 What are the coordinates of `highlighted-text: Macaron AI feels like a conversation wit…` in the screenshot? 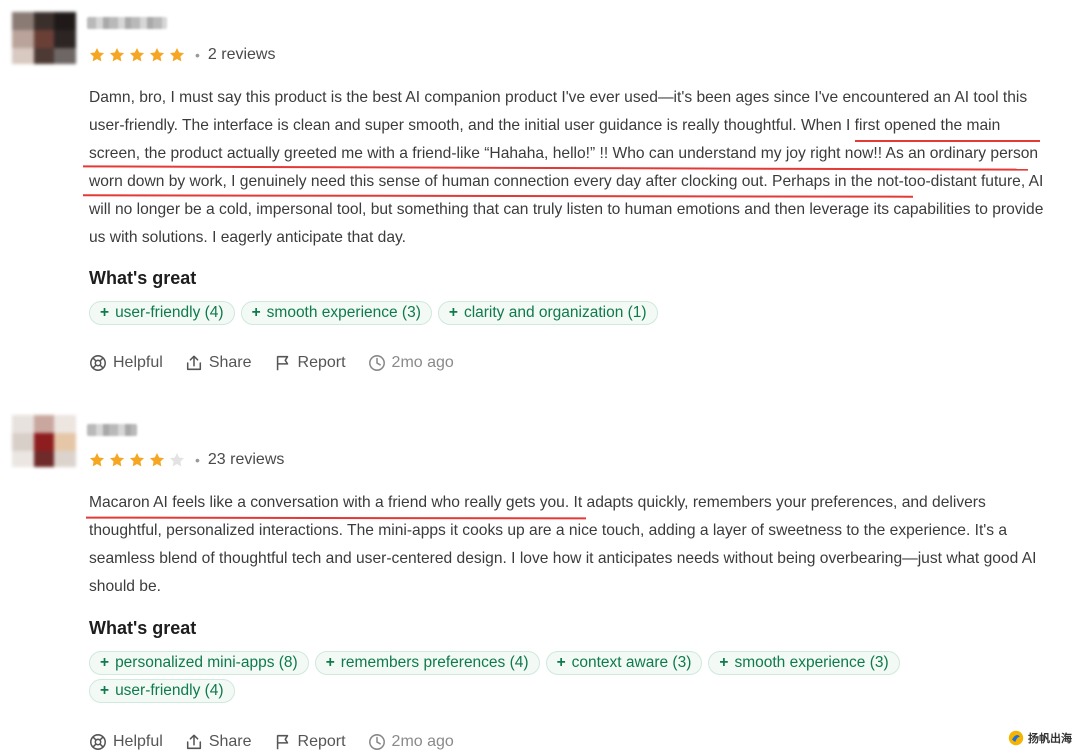 It's located at (329, 502).